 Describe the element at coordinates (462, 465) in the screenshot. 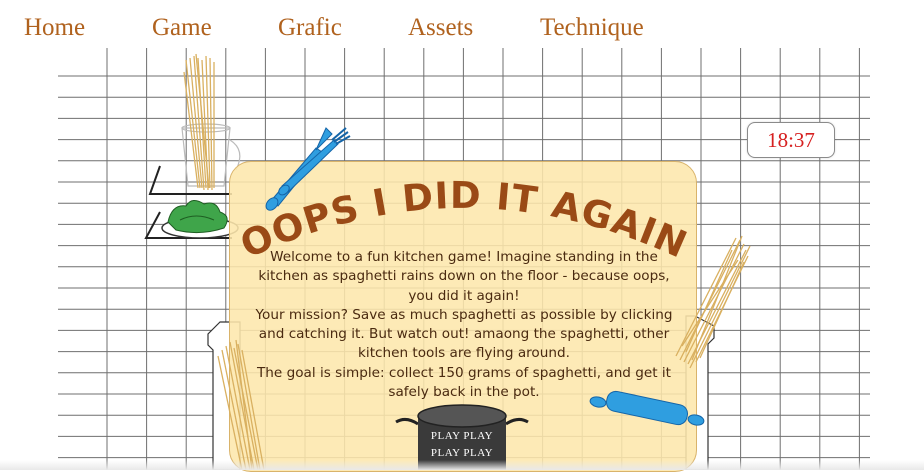

I see `bottom-edge` at that location.